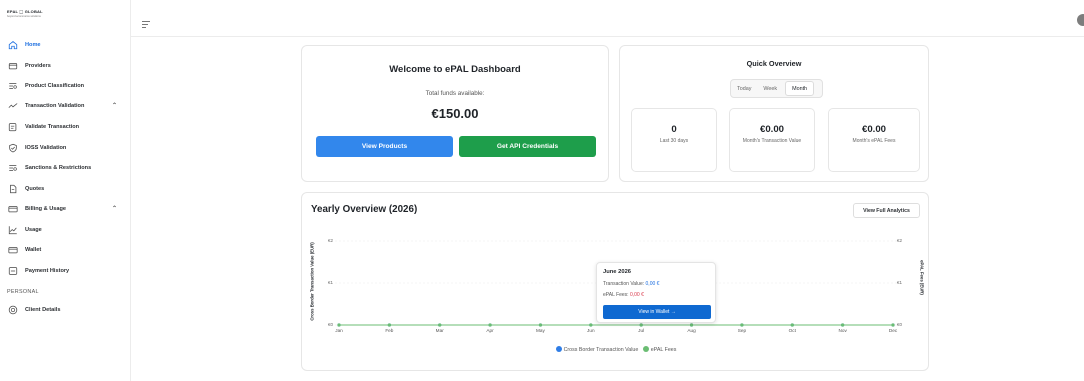  What do you see at coordinates (591, 330) in the screenshot?
I see `x-tick-label: Jun` at bounding box center [591, 330].